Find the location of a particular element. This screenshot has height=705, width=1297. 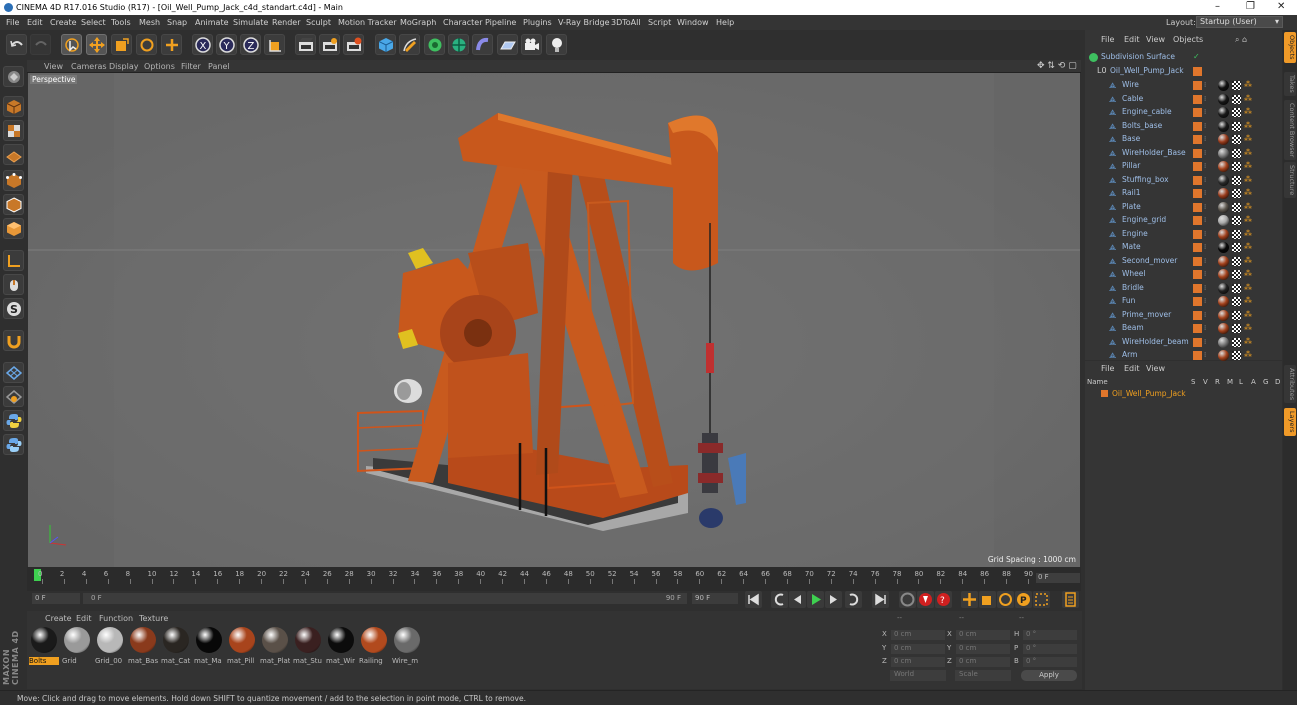

object-row: ⟁ WireHolder_beam ⁞ ⁂ is located at coordinates (1183, 343).